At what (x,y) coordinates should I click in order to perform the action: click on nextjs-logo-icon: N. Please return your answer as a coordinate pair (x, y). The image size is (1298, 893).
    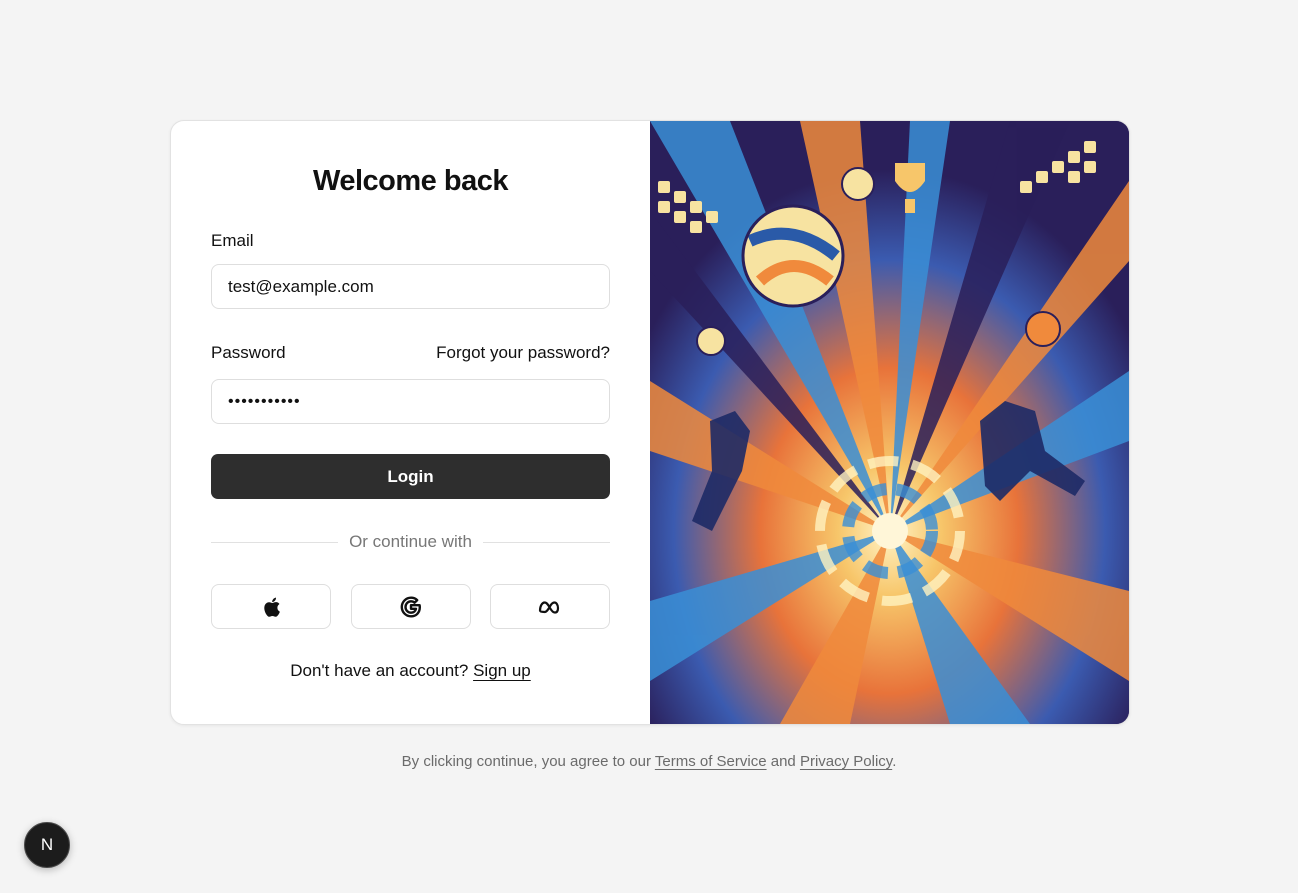
    Looking at the image, I should click on (47, 844).